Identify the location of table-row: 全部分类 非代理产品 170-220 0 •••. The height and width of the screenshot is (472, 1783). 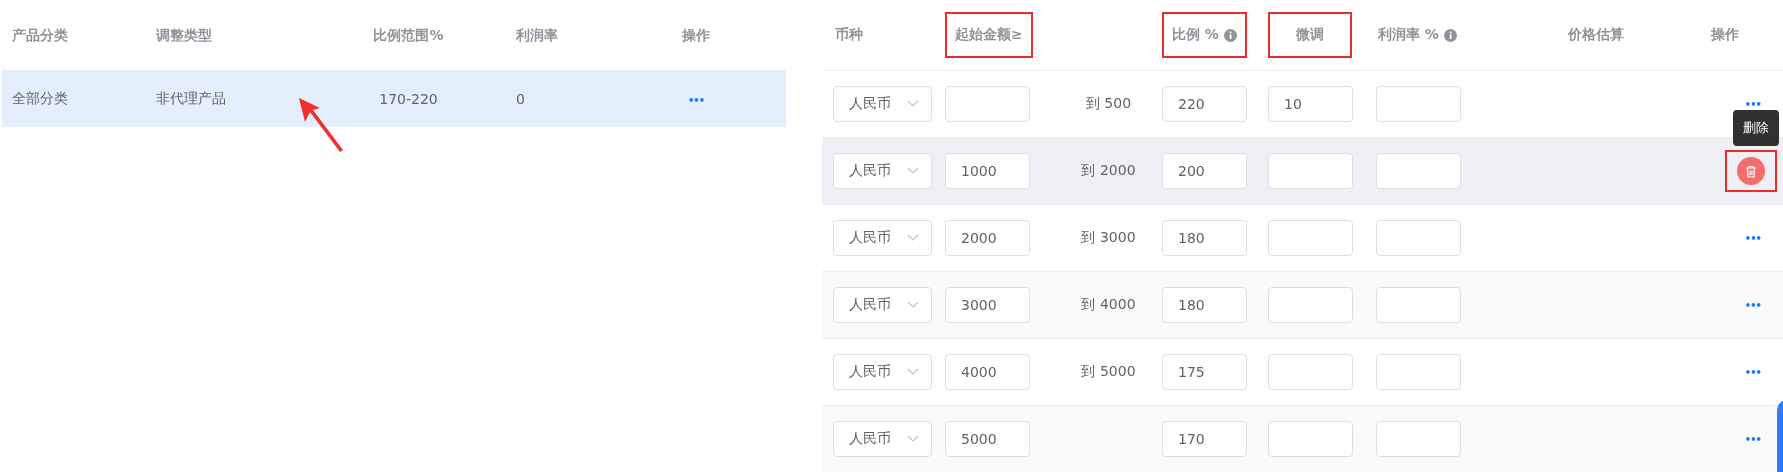
(394, 98).